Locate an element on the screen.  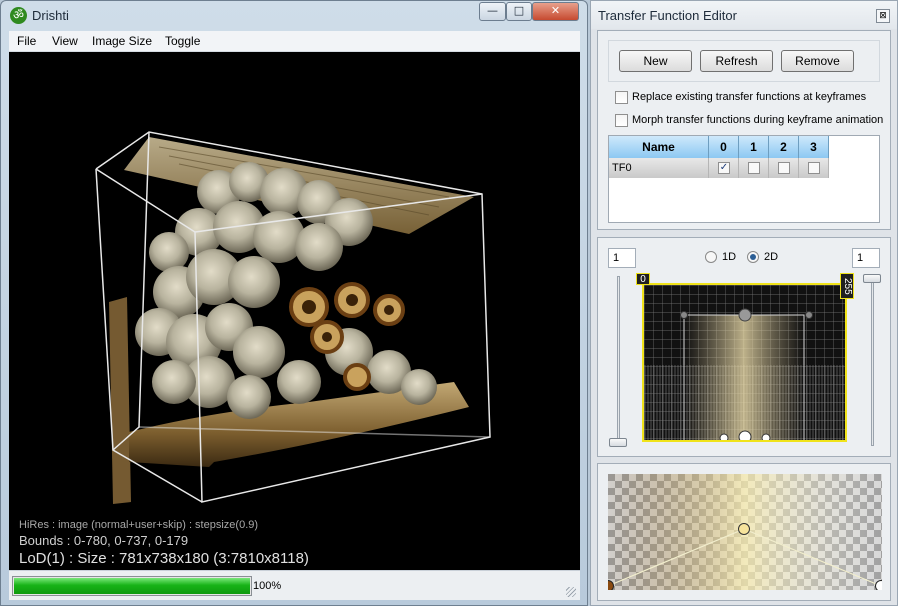
minimize-button: — is located at coordinates (492, 11).